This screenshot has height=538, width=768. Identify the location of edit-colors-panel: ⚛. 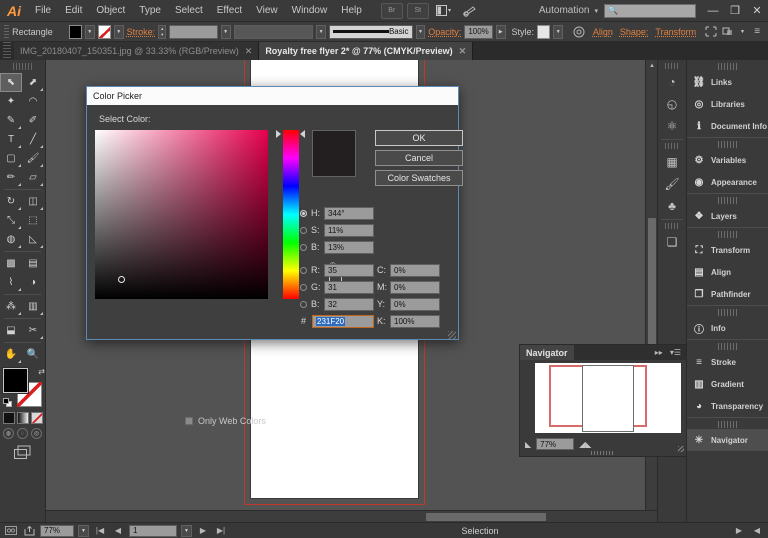
(672, 126).